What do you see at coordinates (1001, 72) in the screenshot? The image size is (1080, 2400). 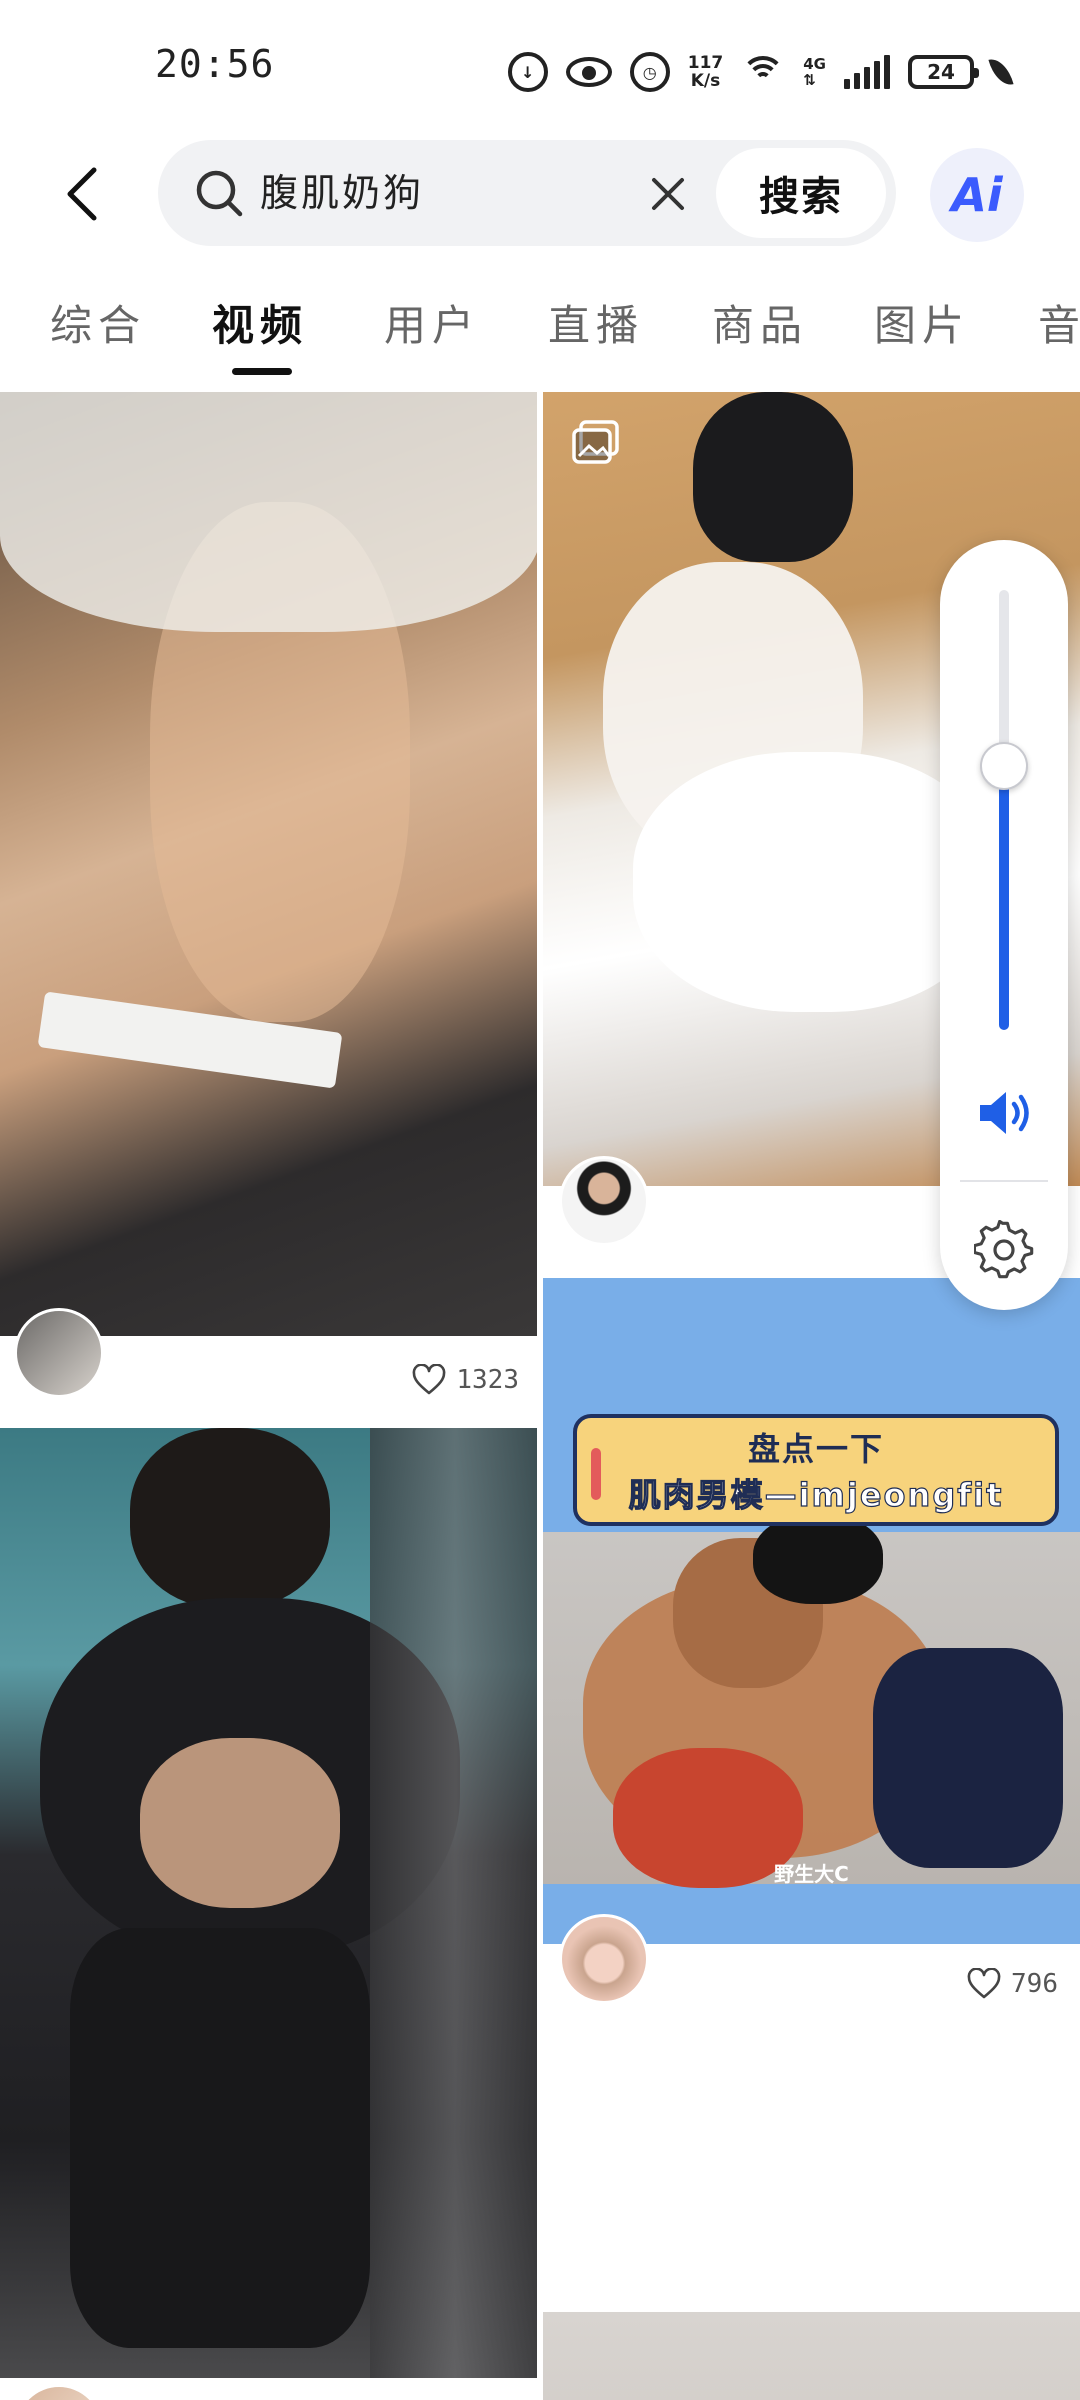 I see `leaf-icon` at bounding box center [1001, 72].